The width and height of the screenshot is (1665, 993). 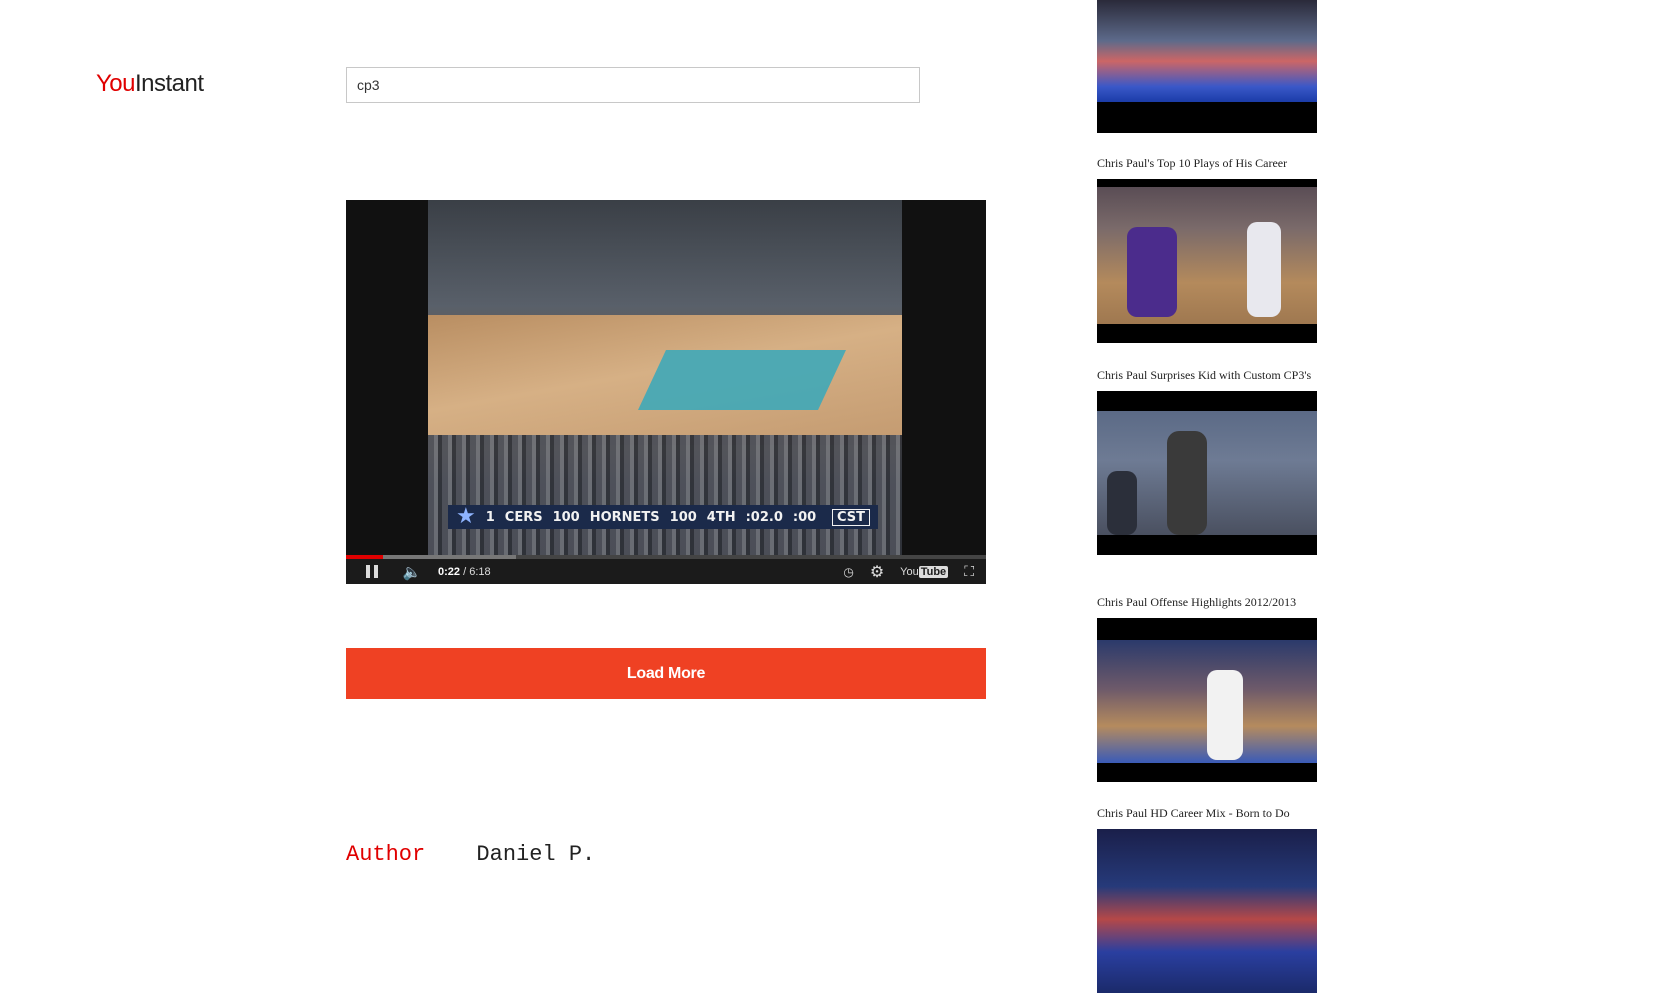 What do you see at coordinates (624, 517) in the screenshot?
I see `scorebug-team2: HORNETS` at bounding box center [624, 517].